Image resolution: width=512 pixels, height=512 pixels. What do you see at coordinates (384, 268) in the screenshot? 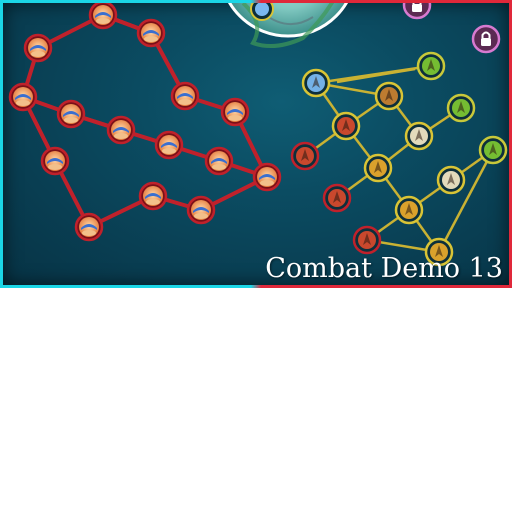
I see `overlay-caption: Combat Demo 13` at bounding box center [384, 268].